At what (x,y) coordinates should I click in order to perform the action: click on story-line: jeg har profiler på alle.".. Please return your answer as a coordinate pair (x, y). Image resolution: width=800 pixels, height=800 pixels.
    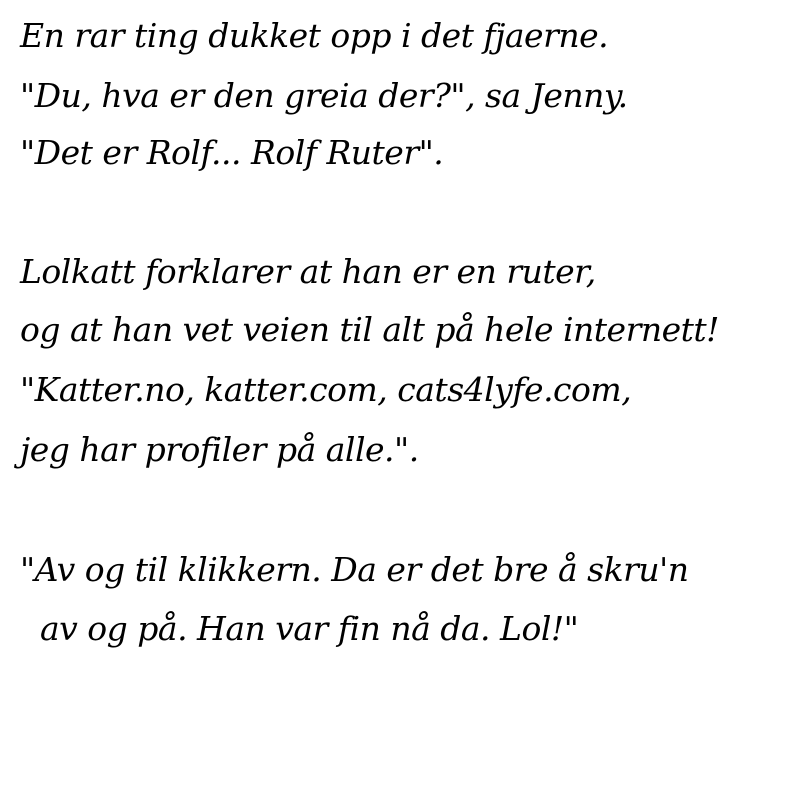
    Looking at the image, I should click on (219, 449).